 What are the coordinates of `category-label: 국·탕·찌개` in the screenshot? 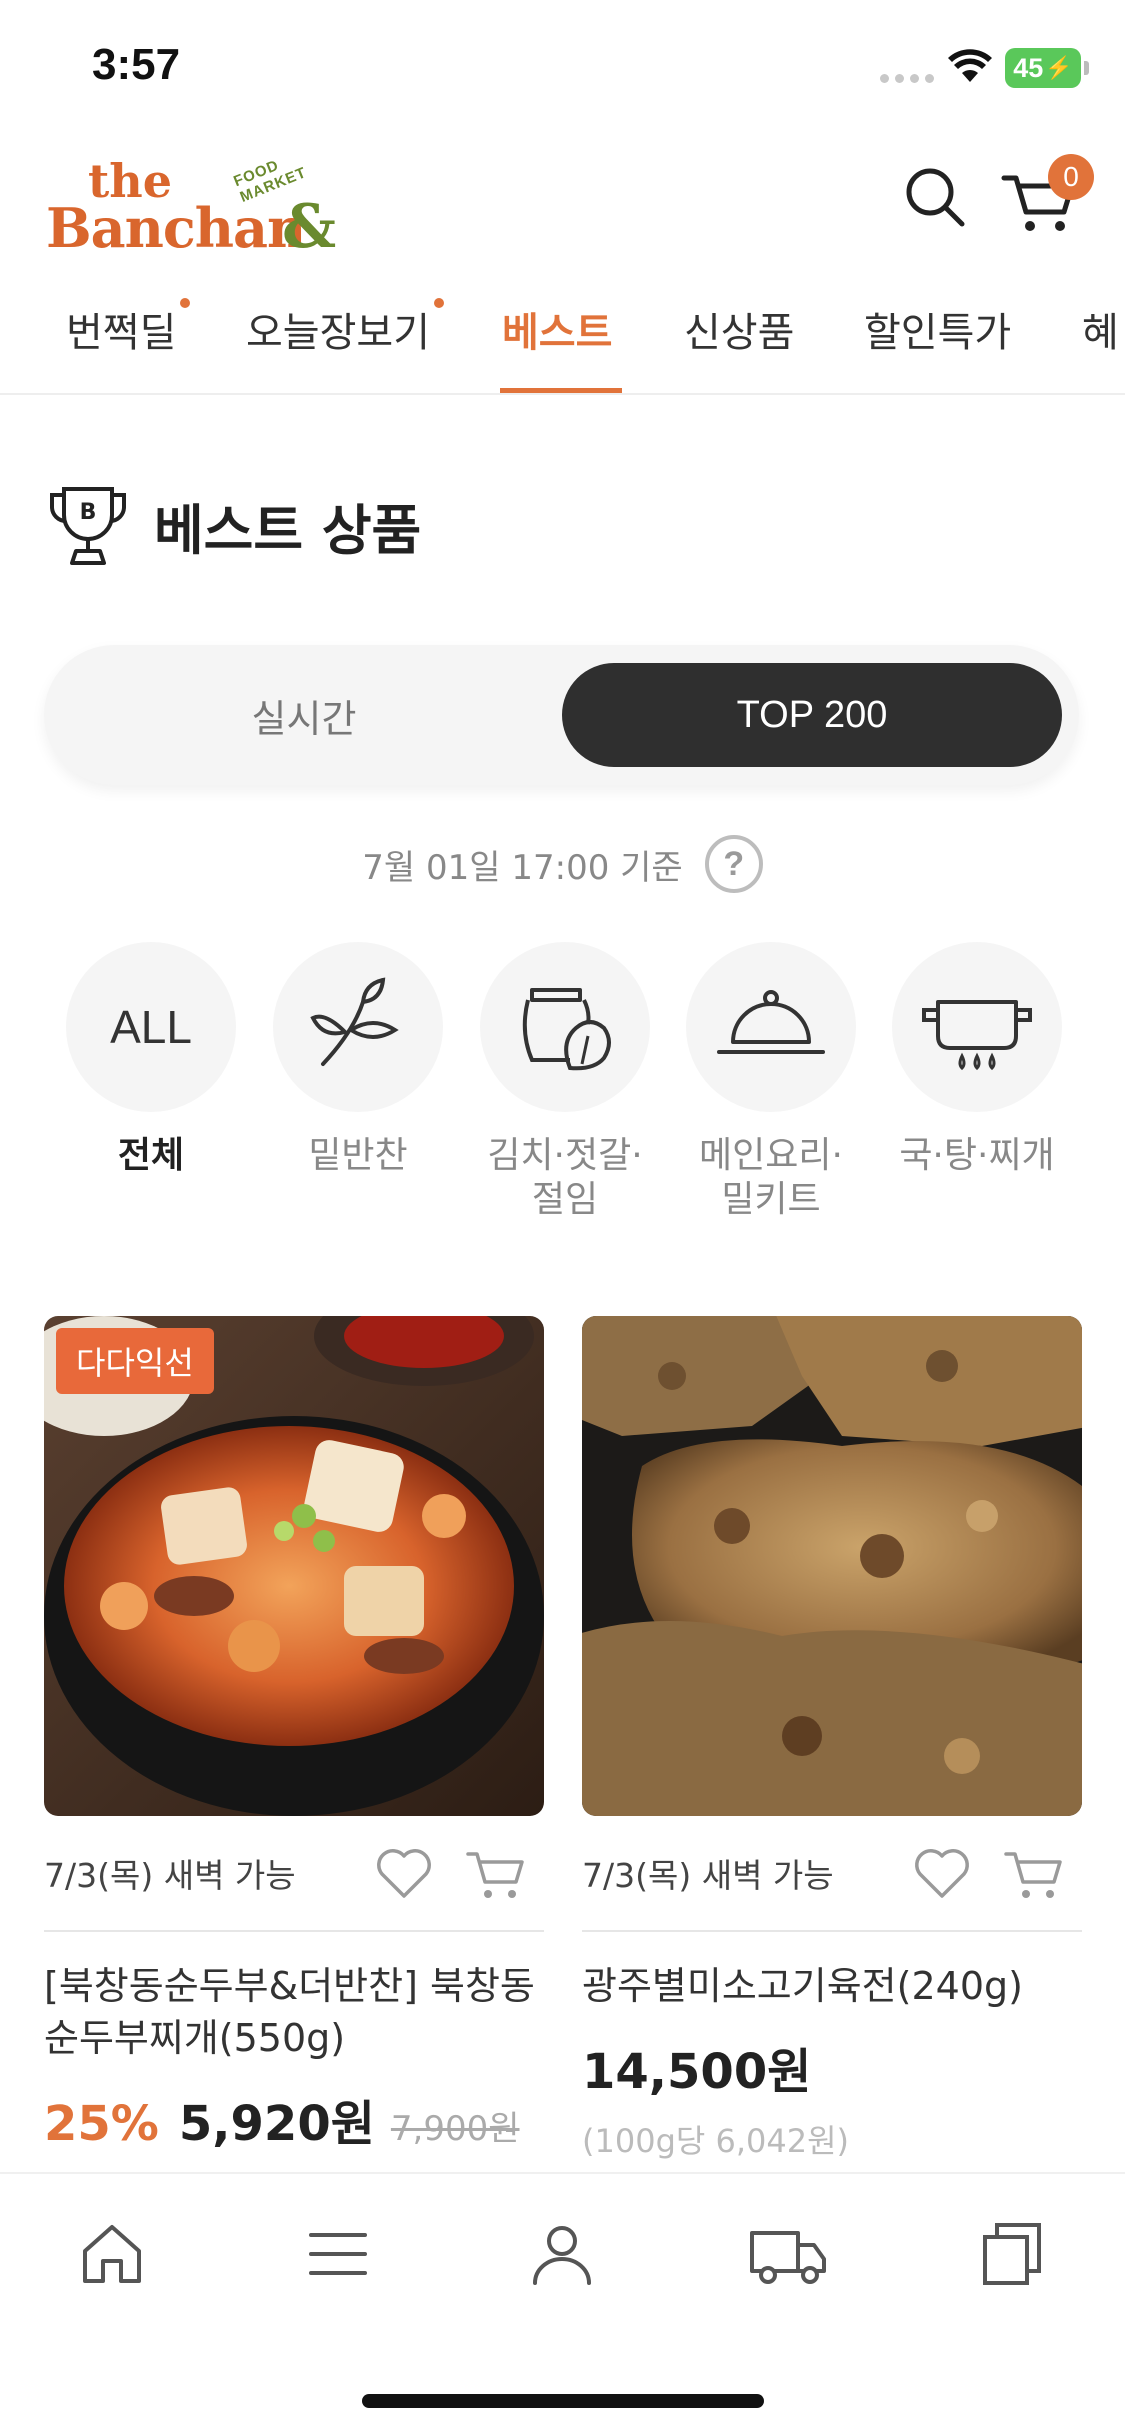 It's located at (977, 1155).